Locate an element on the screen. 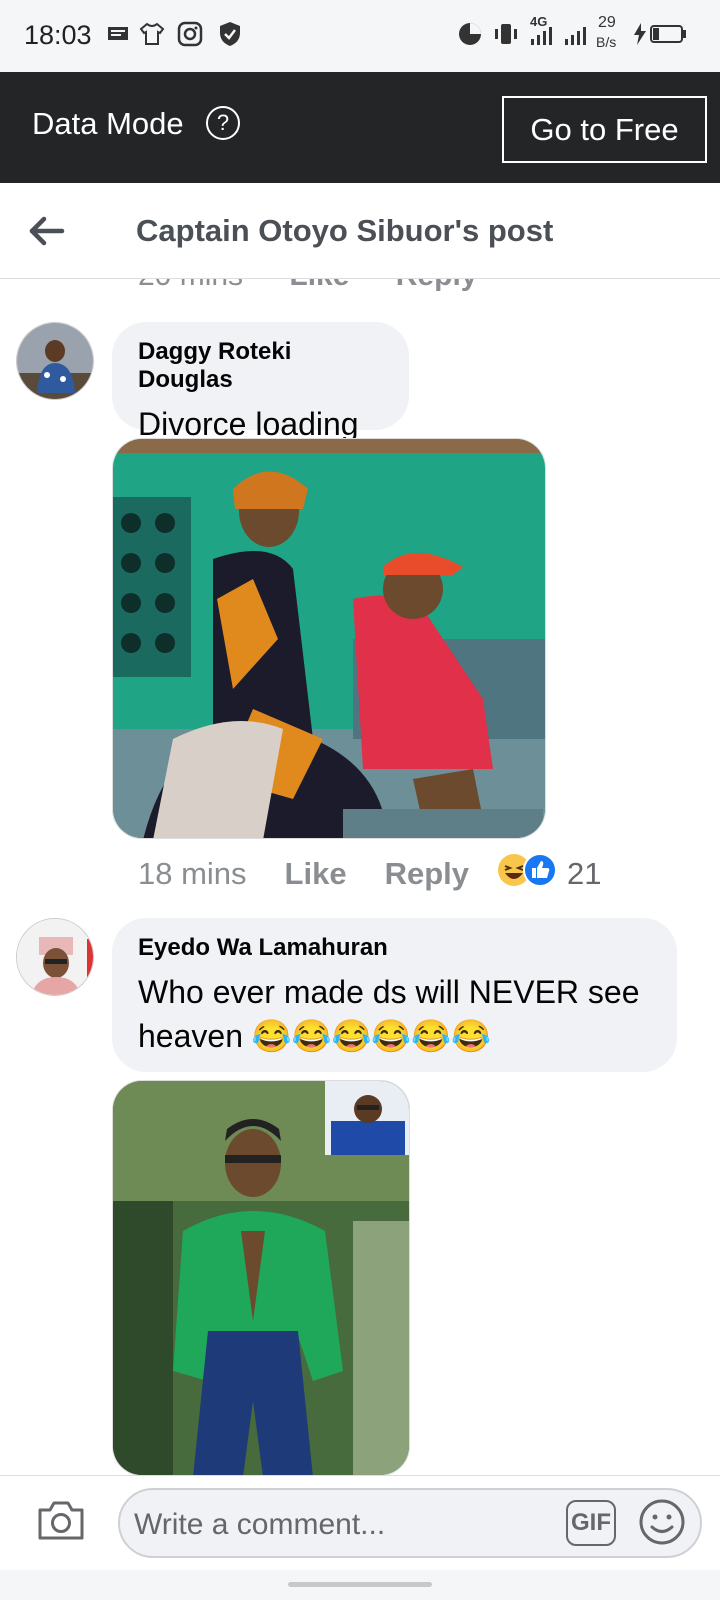  comment-bubble: Daggy Roteki Douglas Divorce loading is located at coordinates (260, 382).